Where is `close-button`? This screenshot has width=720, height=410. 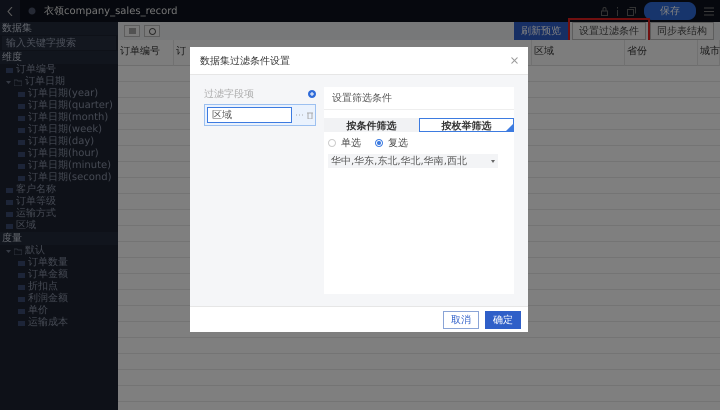 close-button is located at coordinates (514, 60).